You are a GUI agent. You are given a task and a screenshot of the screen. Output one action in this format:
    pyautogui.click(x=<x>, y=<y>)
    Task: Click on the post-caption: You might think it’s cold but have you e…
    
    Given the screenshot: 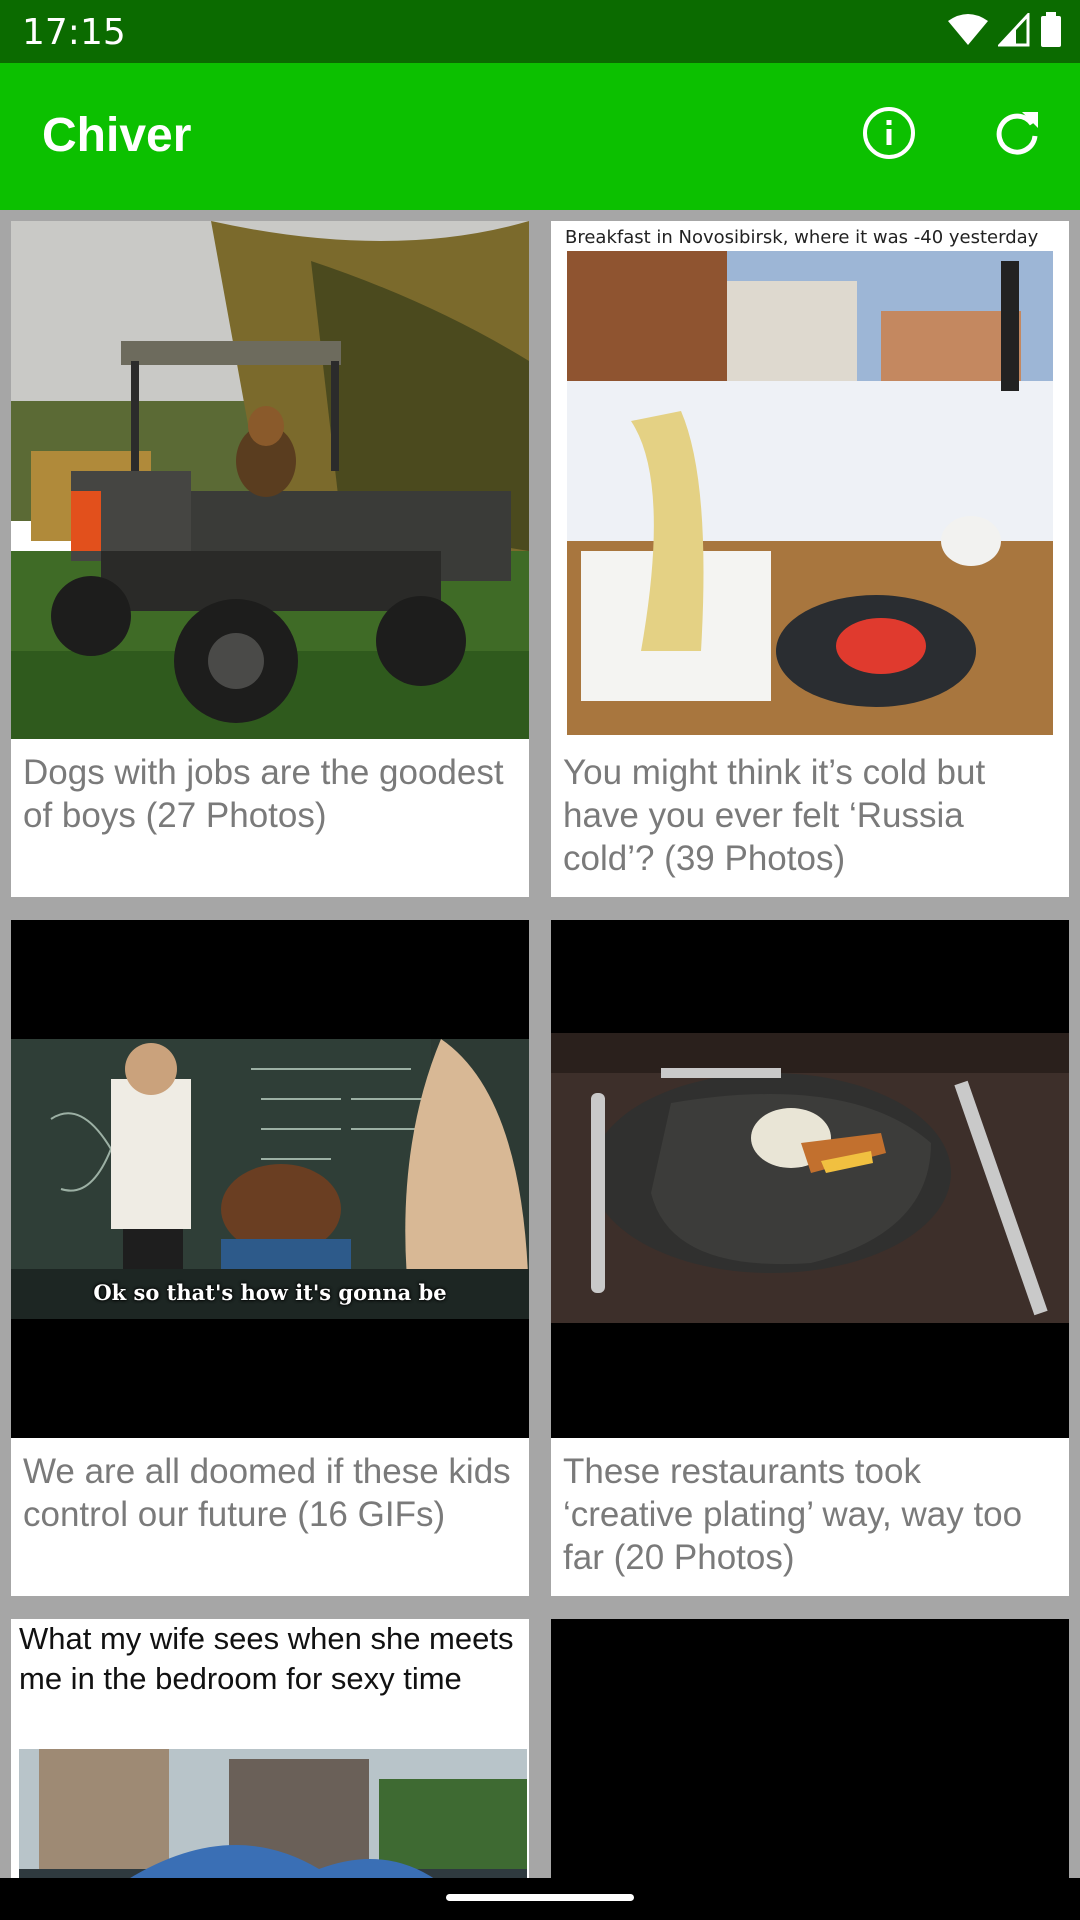 What is the action you would take?
    pyautogui.click(x=774, y=815)
    